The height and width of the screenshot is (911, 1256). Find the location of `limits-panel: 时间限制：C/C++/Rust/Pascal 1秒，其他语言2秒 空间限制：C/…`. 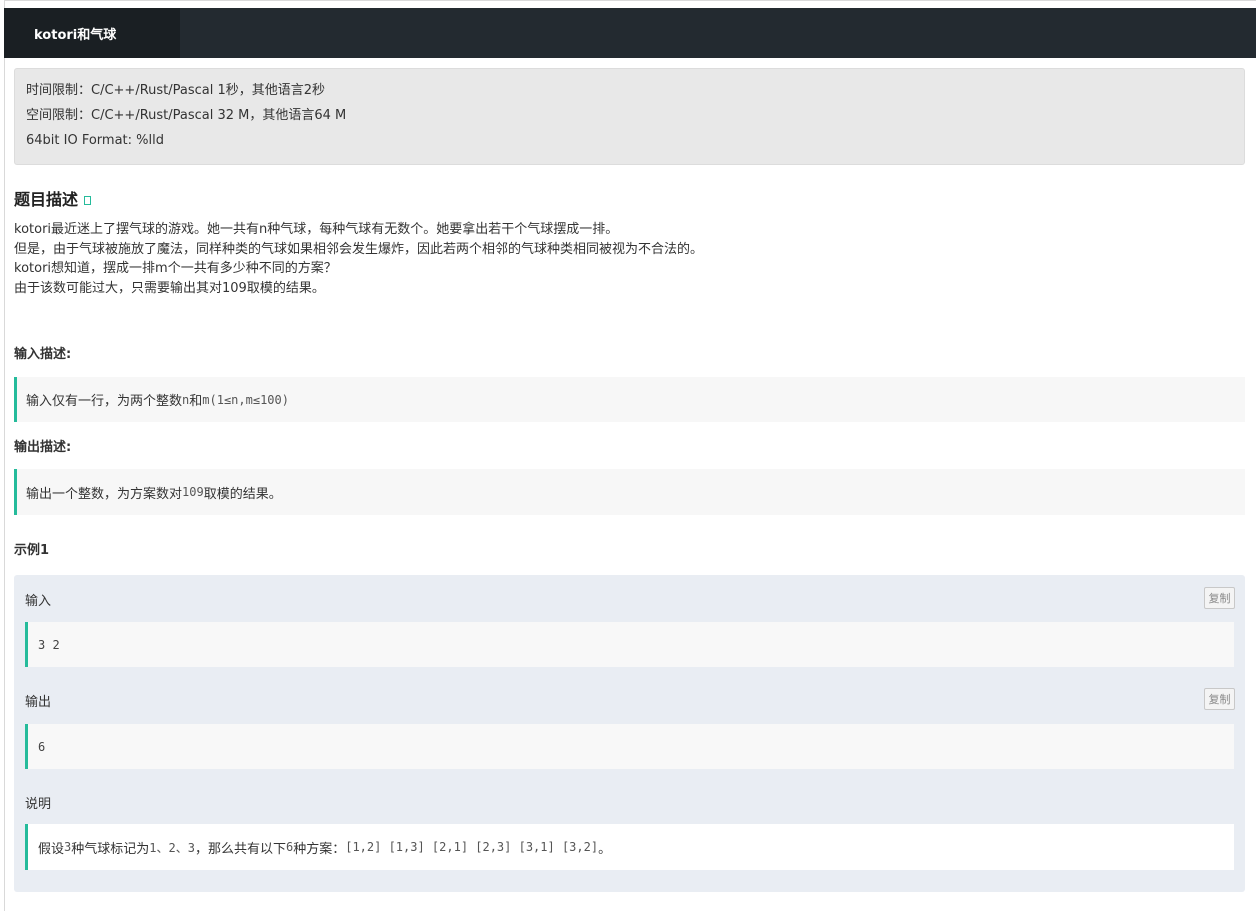

limits-panel: 时间限制：C/C++/Rust/Pascal 1秒，其他语言2秒 空间限制：C/… is located at coordinates (629, 116).